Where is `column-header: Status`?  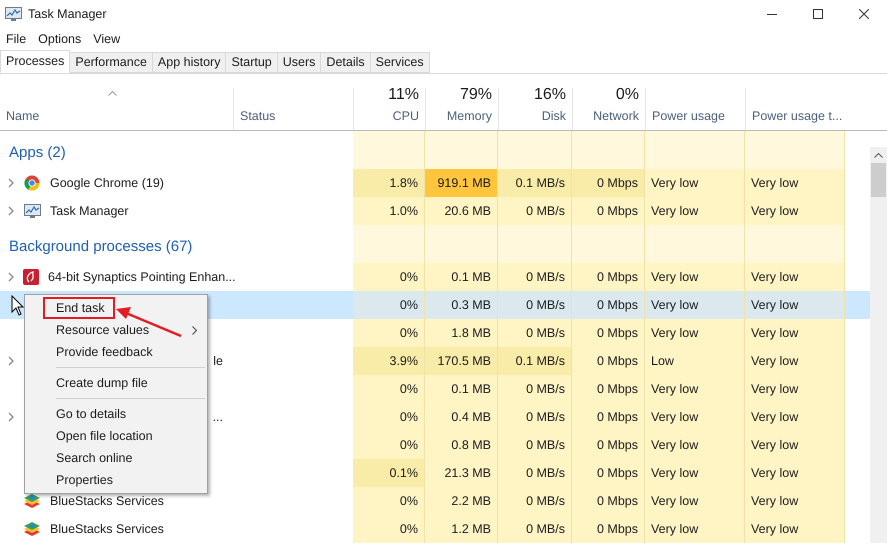 column-header: Status is located at coordinates (258, 116).